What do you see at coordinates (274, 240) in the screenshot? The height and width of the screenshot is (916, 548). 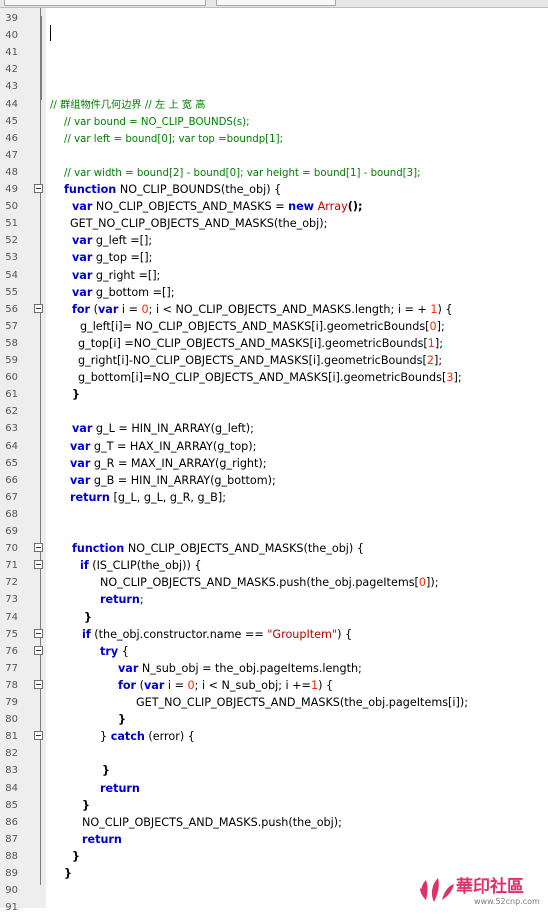 I see `code-line: 52 var g_left =[];` at bounding box center [274, 240].